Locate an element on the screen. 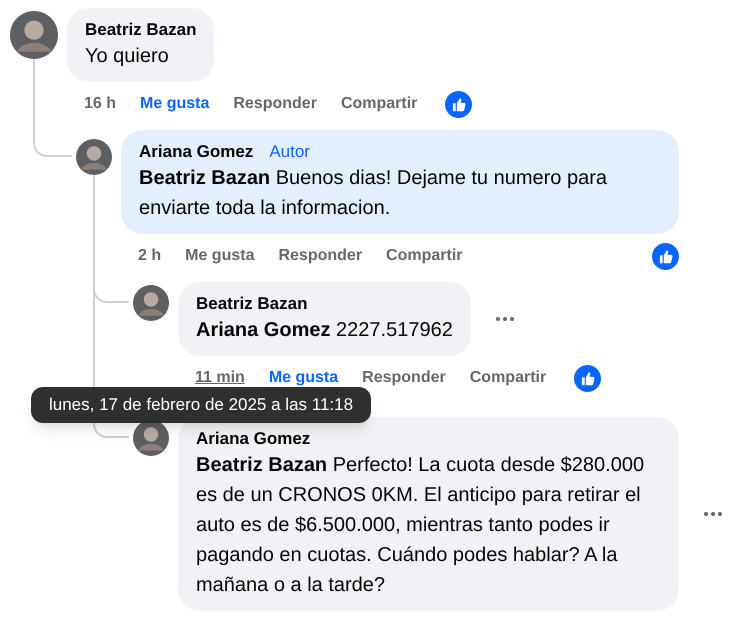  comment-time: 16 h is located at coordinates (100, 103).